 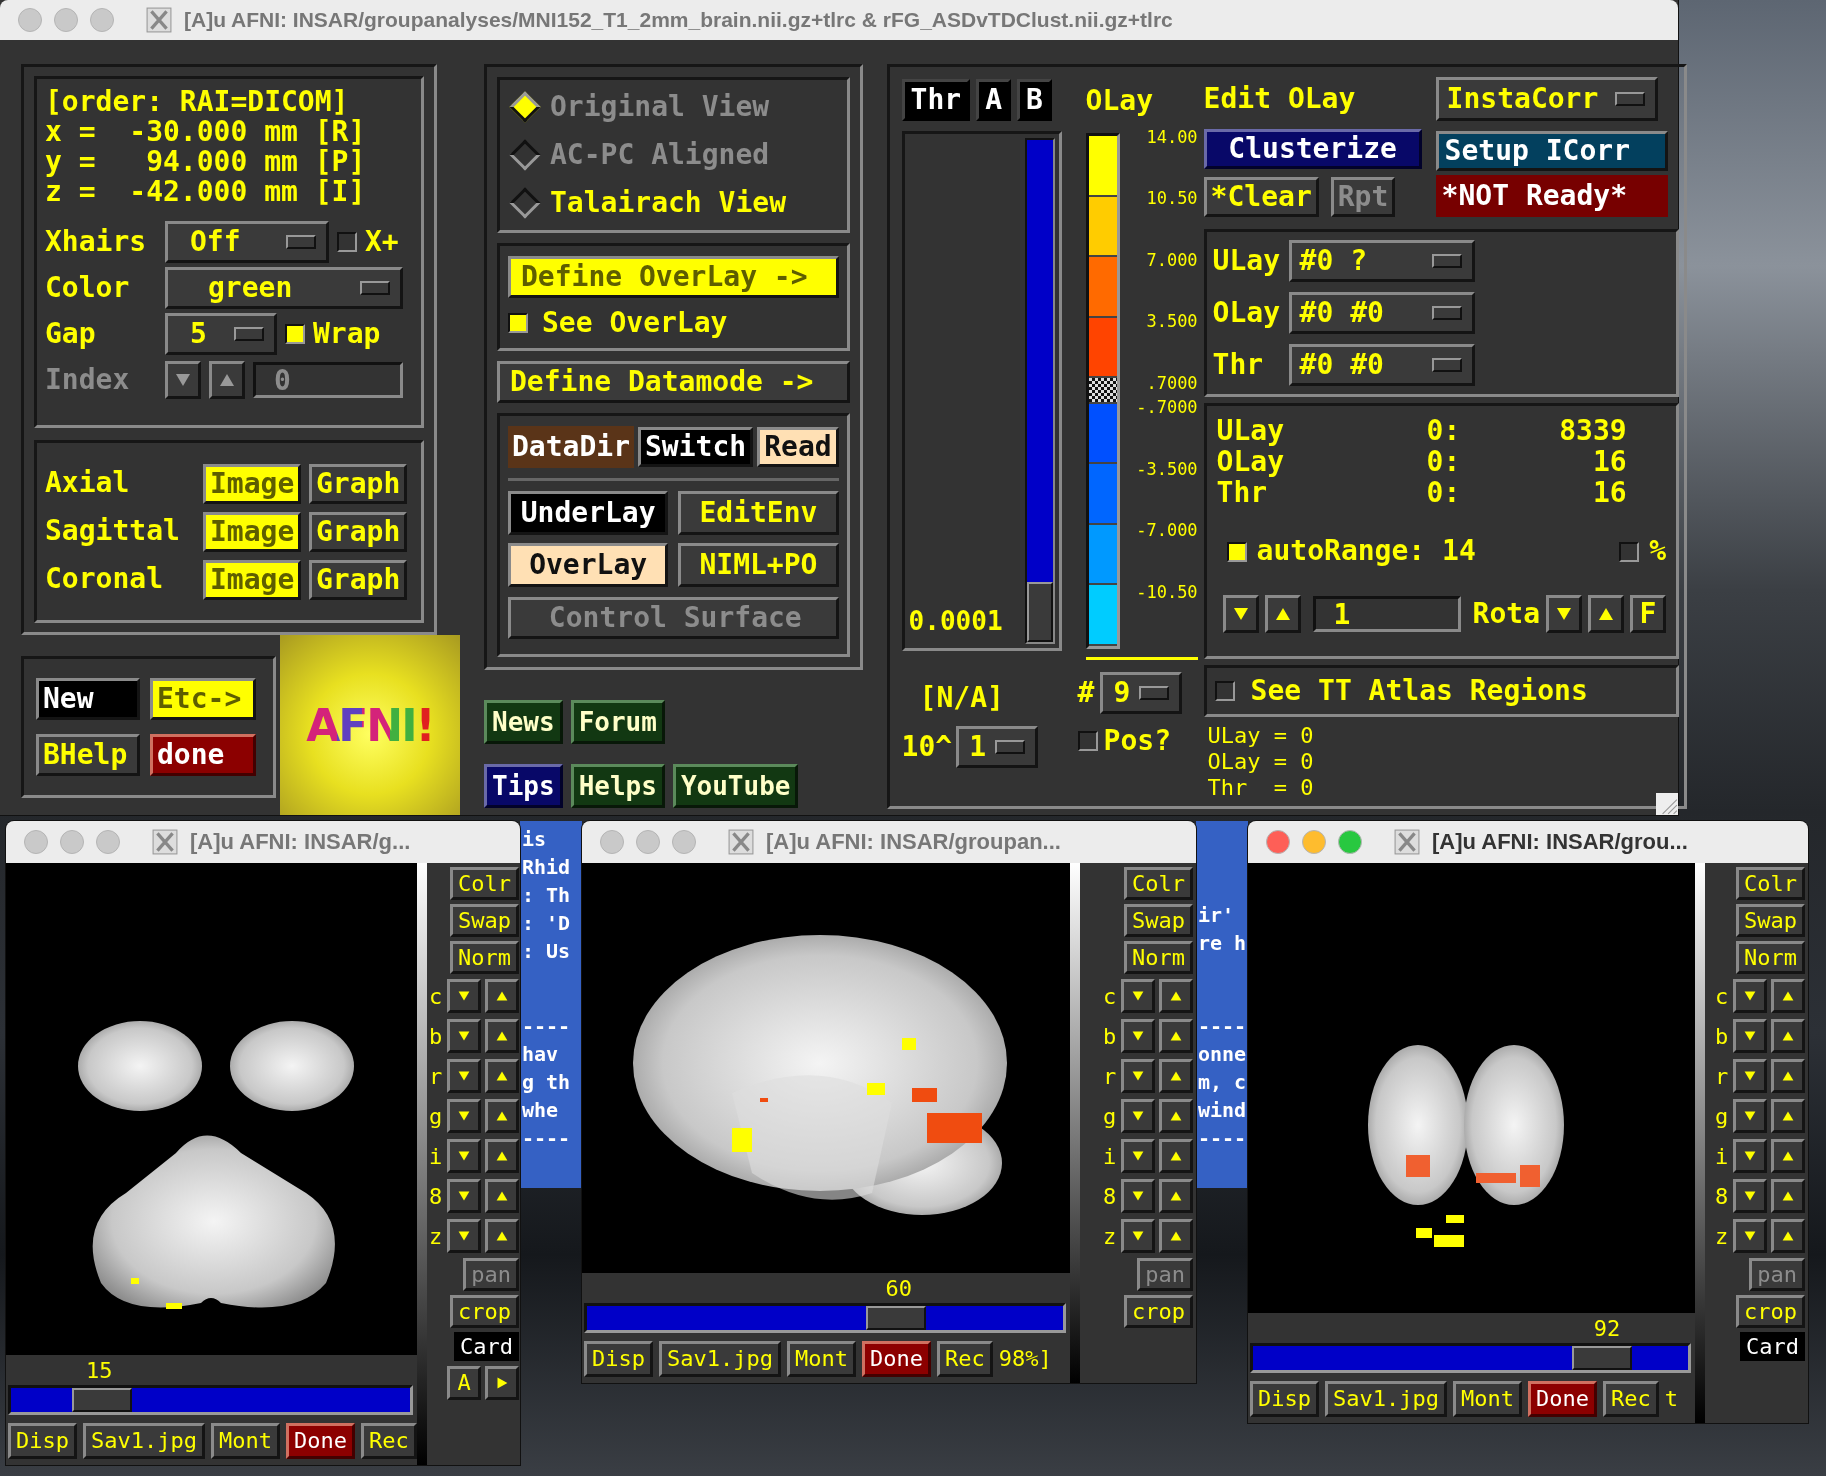 I want to click on link-button: Forum, so click(x=617, y=722).